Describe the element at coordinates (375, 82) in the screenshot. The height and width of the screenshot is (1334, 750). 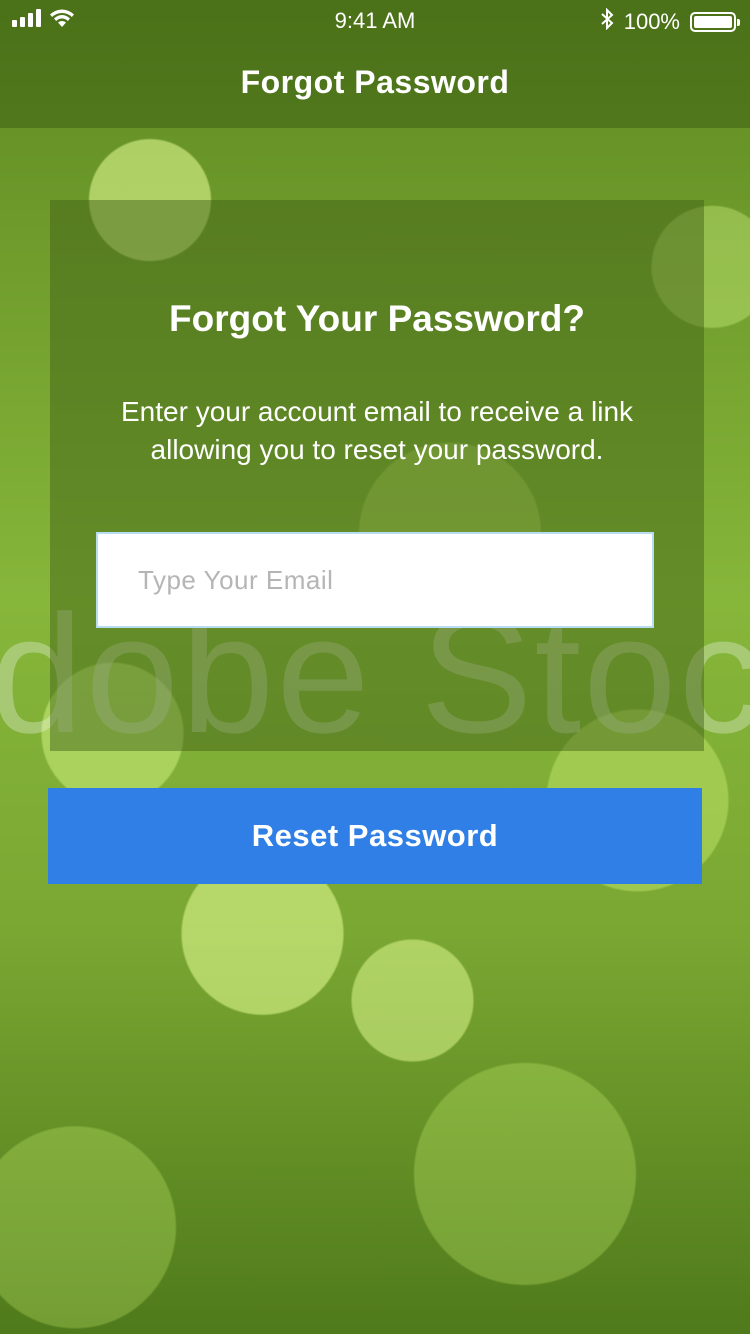
I see `nav-title: Forgot Password` at that location.